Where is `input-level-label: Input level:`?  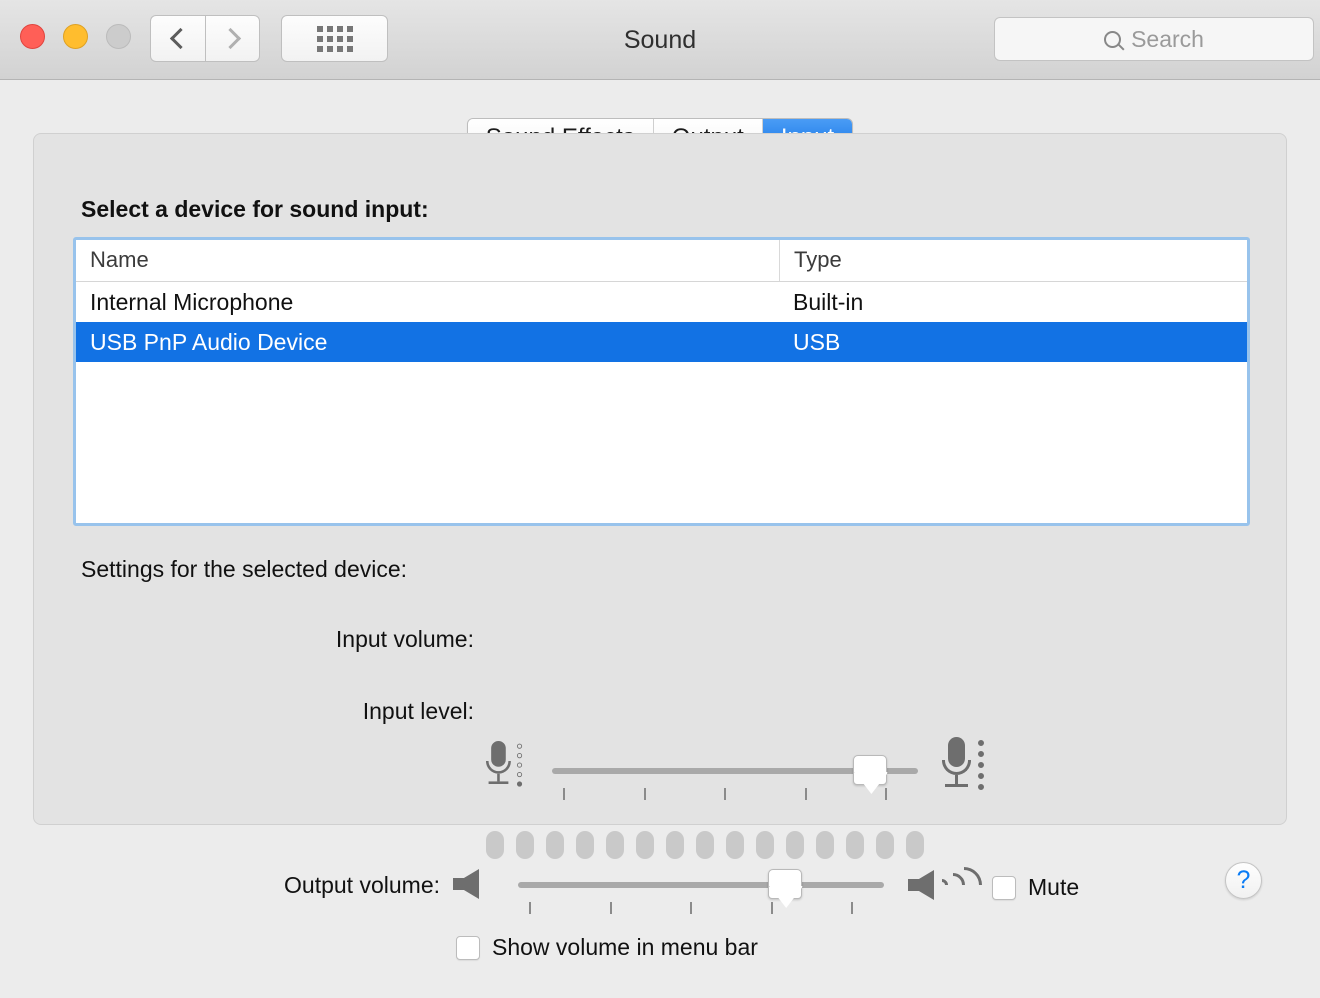
input-level-label: Input level: is located at coordinates (418, 711).